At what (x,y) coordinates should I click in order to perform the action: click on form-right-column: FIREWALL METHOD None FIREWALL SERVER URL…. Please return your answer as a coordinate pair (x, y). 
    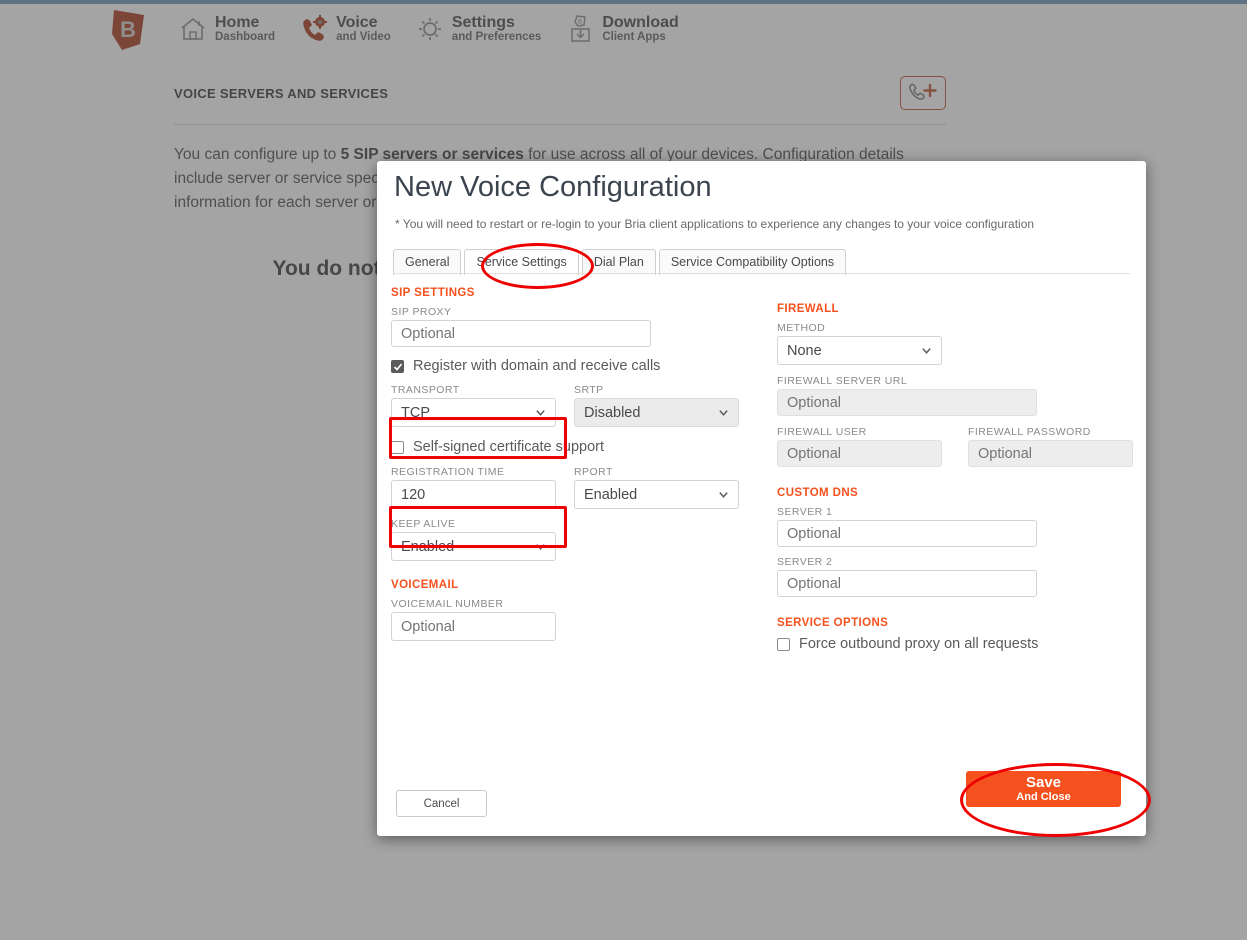
    Looking at the image, I should click on (957, 469).